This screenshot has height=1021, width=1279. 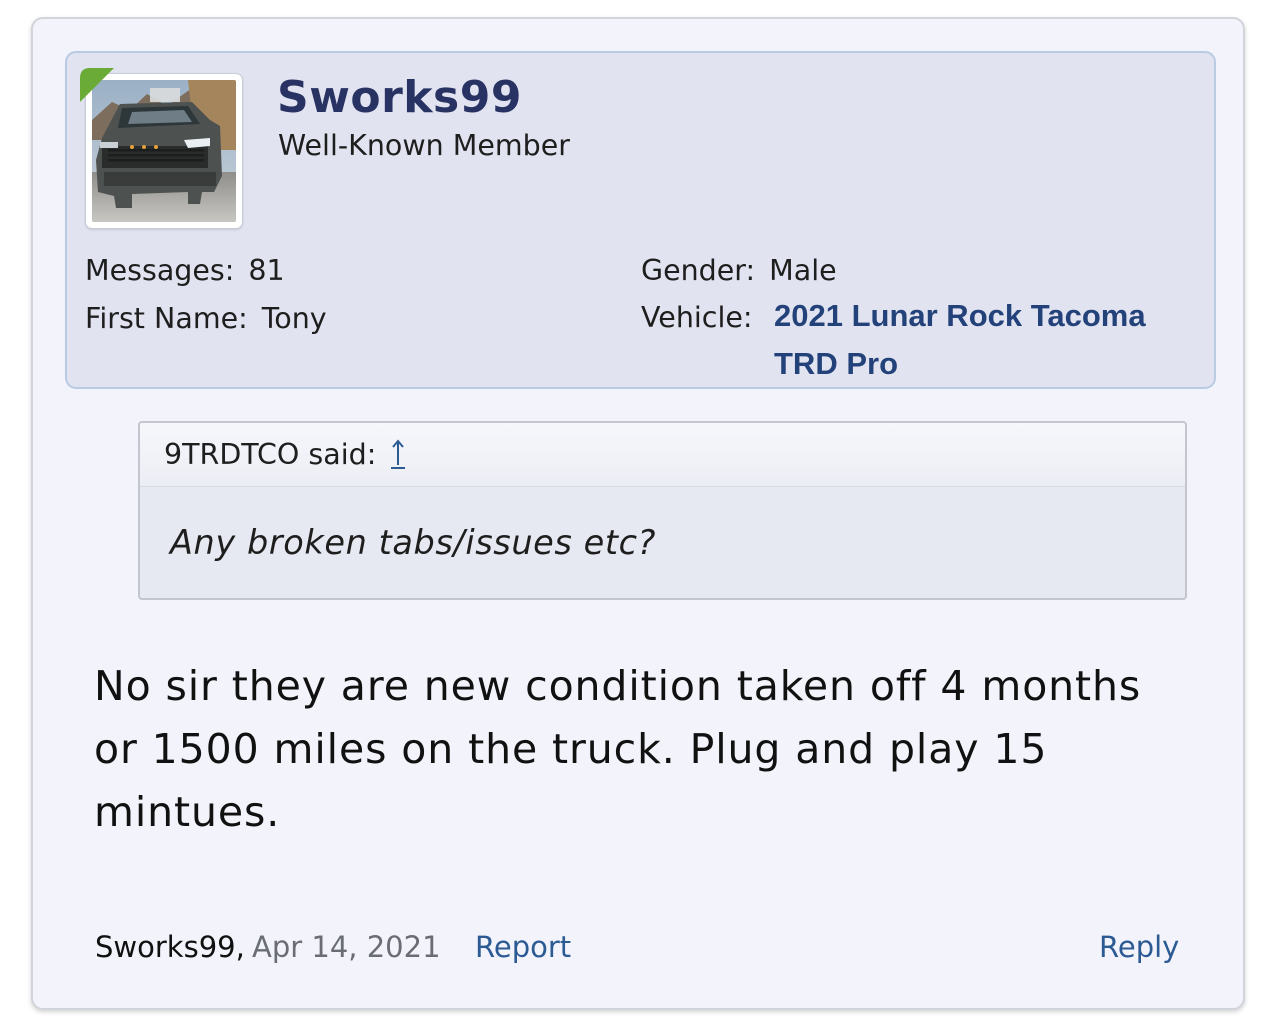 I want to click on gender-label: Gender:, so click(x=698, y=270).